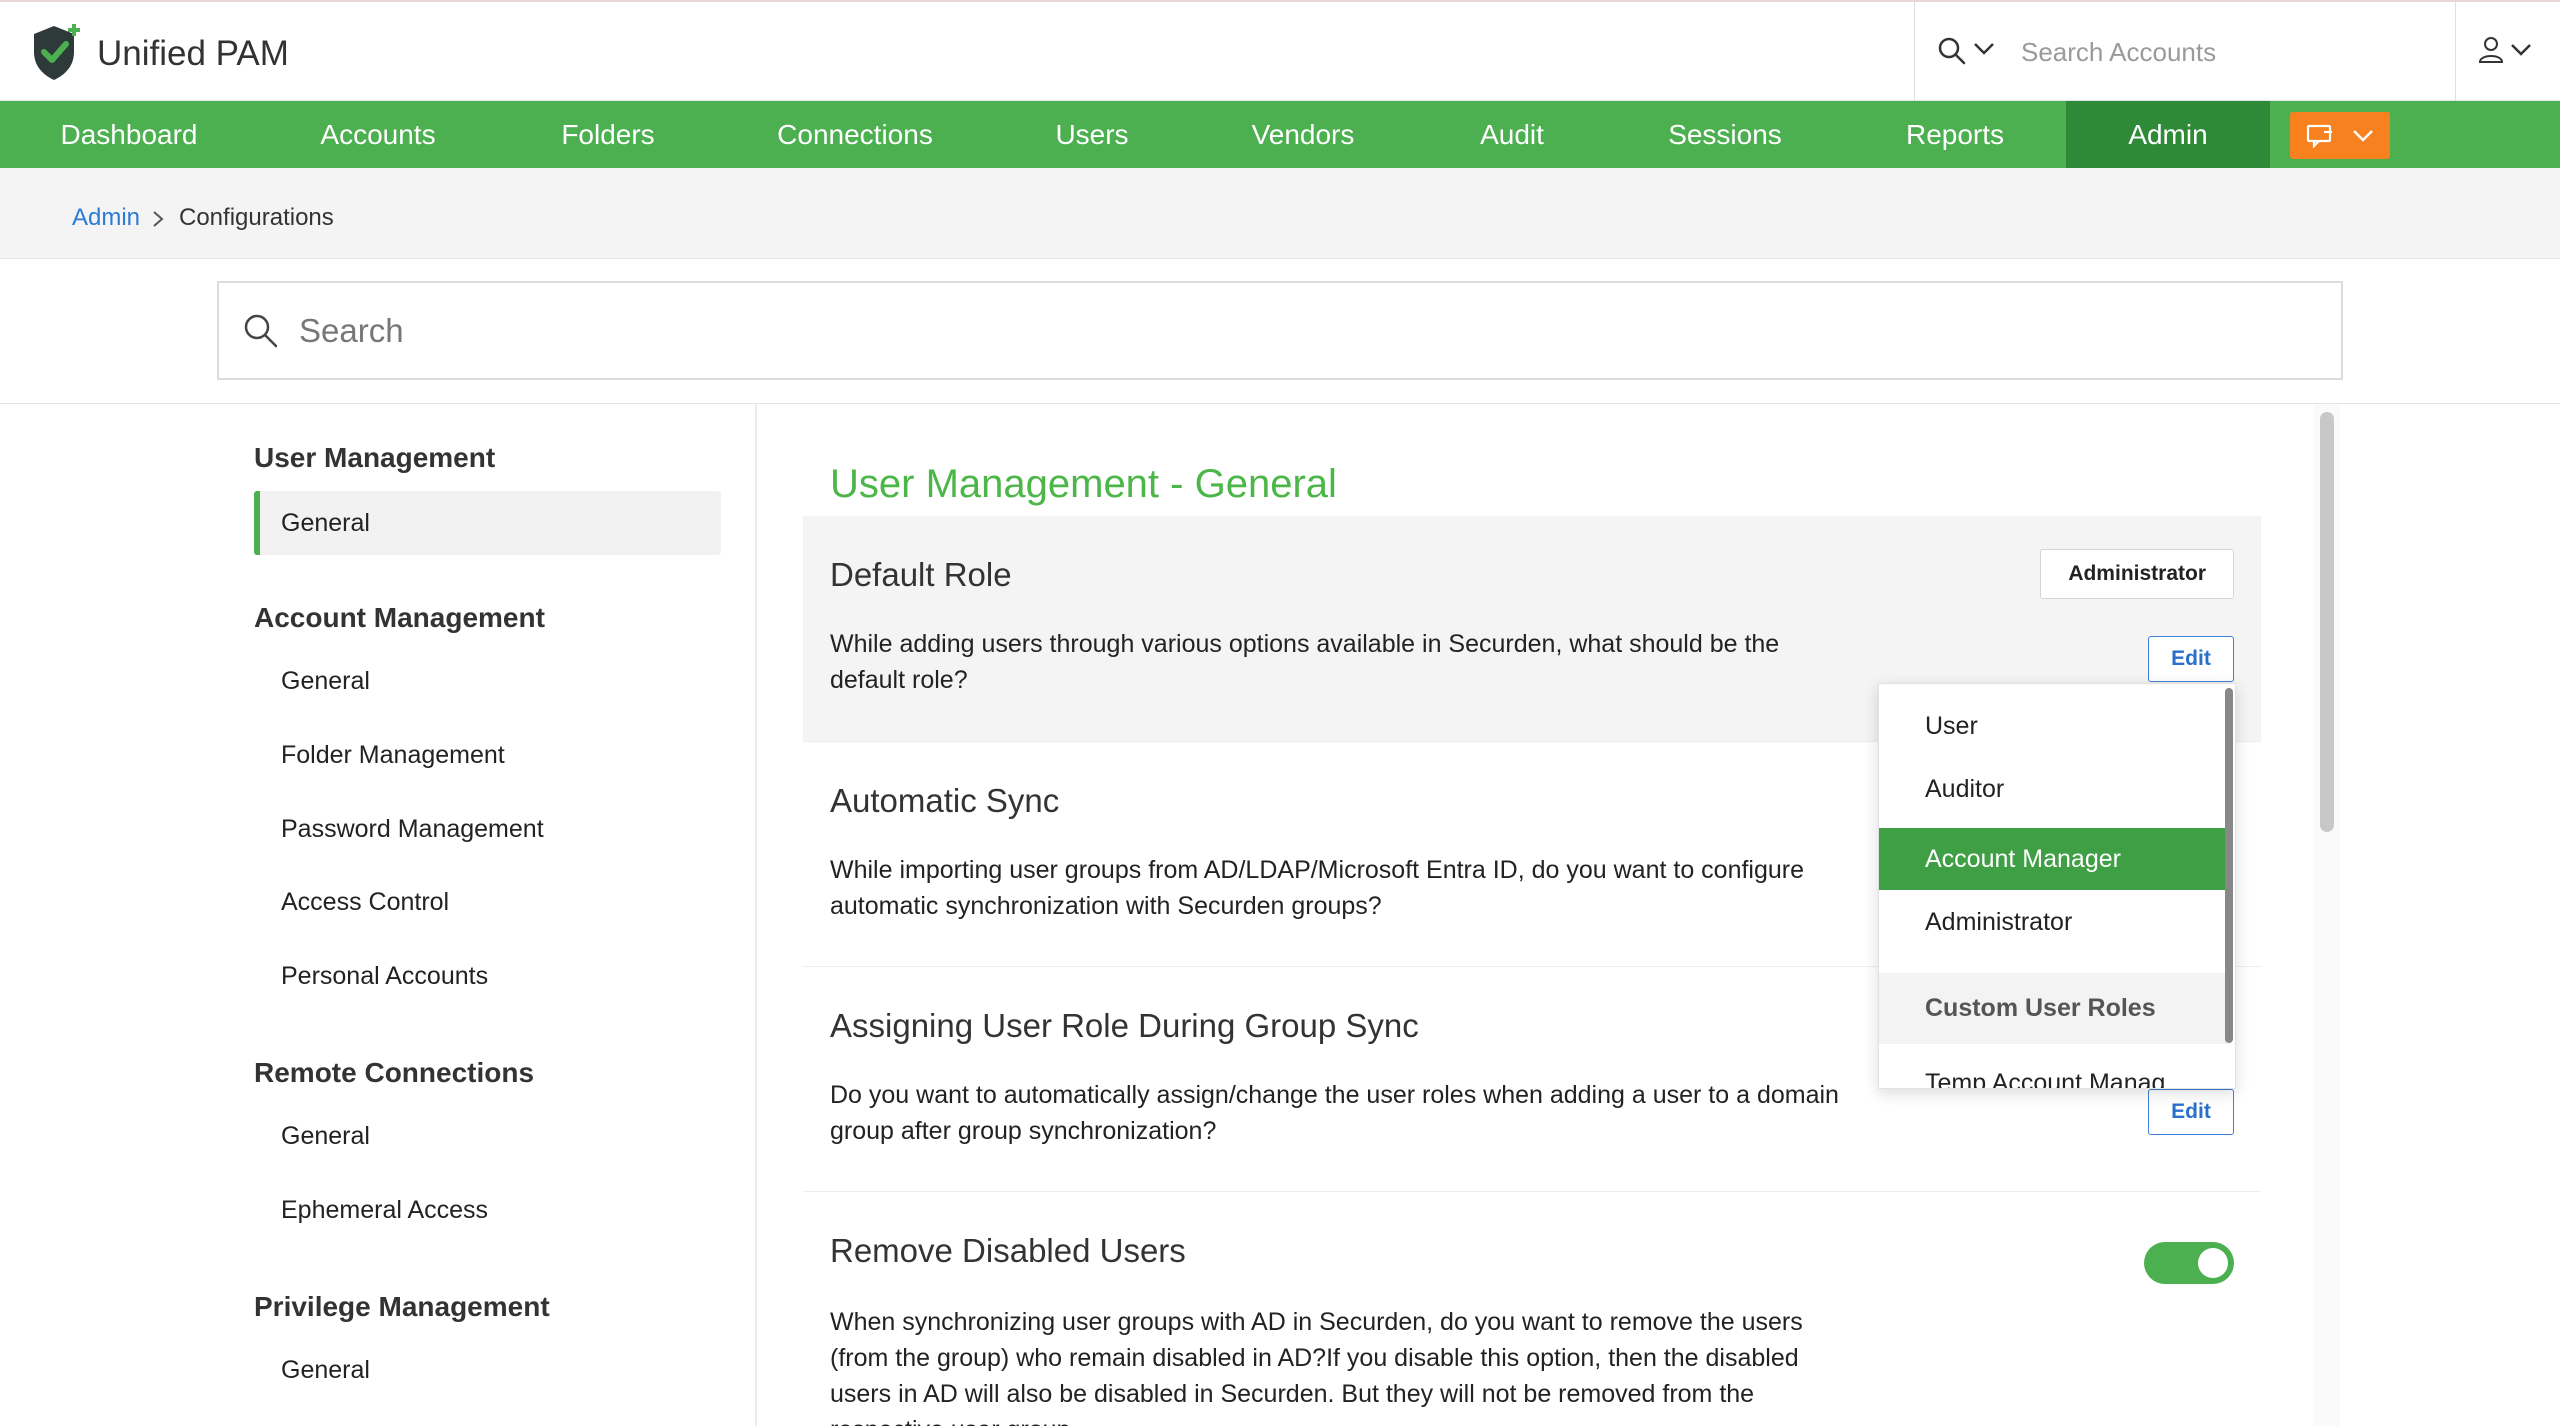 Image resolution: width=2560 pixels, height=1426 pixels. Describe the element at coordinates (325, 1136) in the screenshot. I see `sidebar-item-remote-general: General` at that location.